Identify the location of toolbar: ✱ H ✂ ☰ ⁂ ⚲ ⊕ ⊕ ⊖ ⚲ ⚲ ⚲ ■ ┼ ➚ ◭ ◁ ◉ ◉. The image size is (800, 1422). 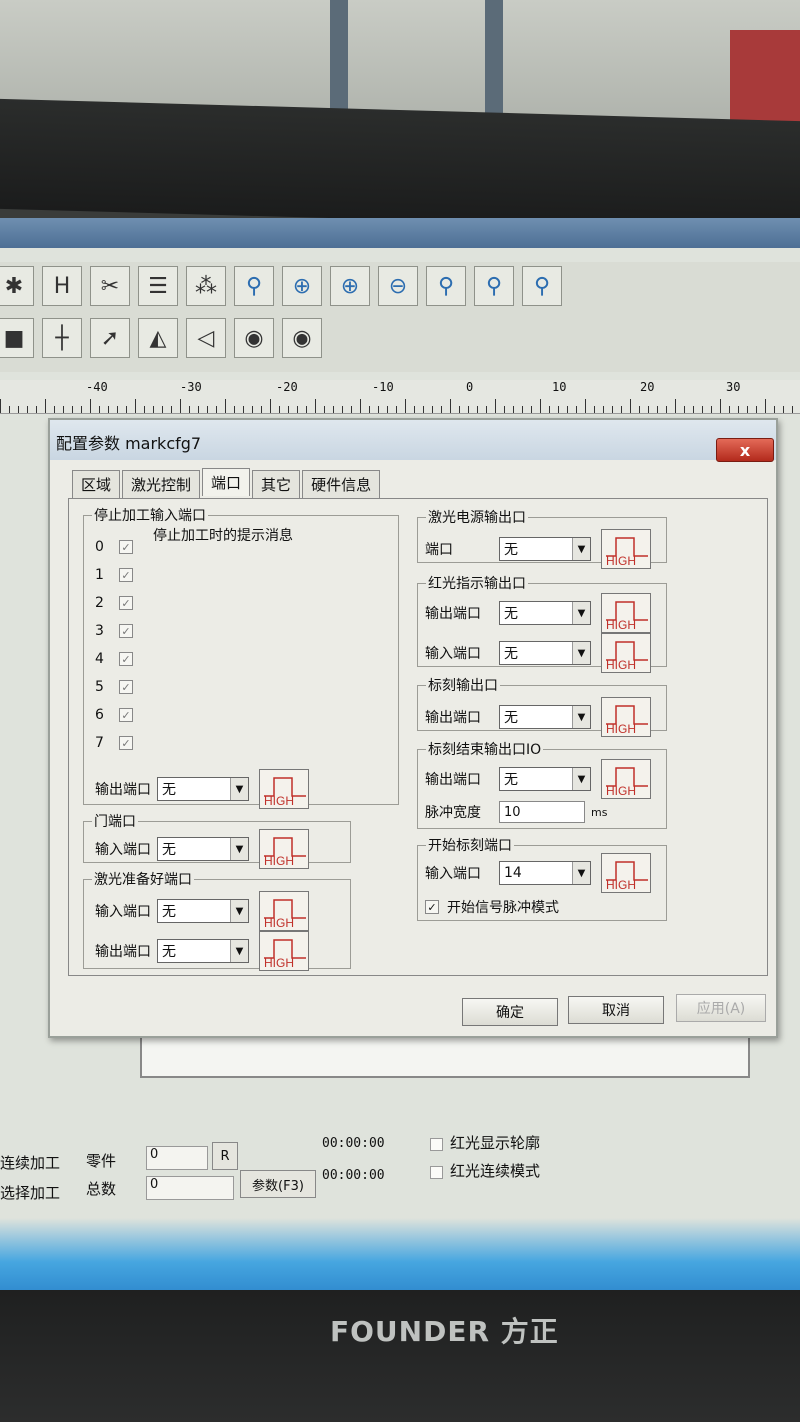
(400, 317).